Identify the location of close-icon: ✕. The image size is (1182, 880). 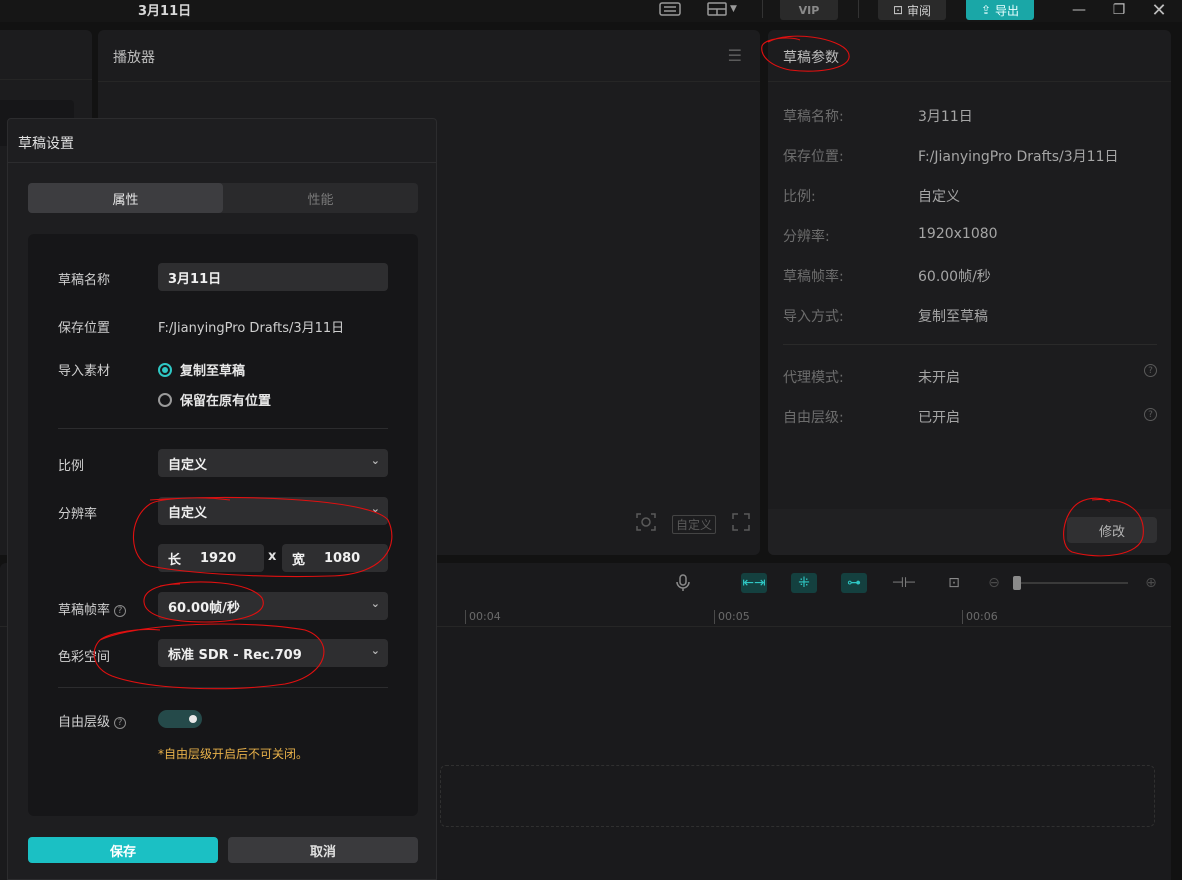
(1159, 10).